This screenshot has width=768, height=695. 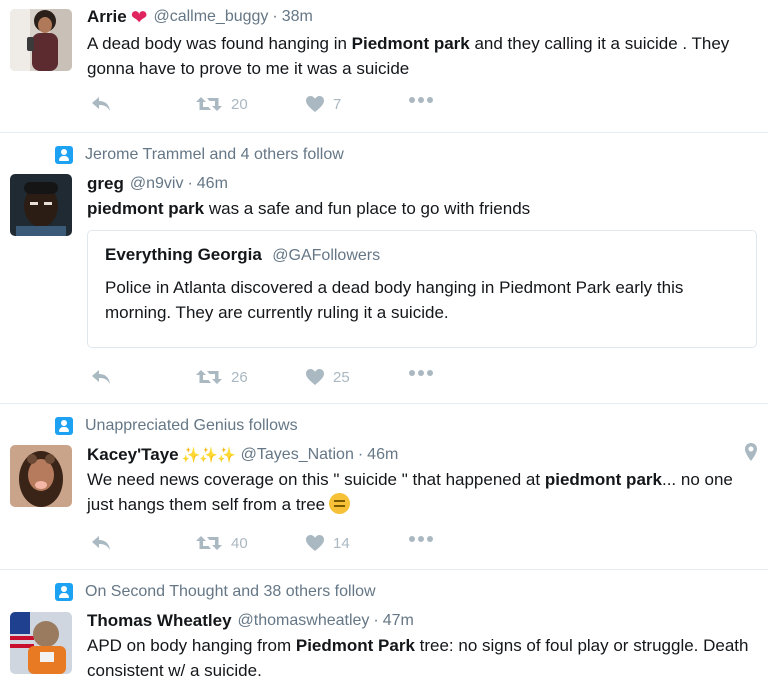 What do you see at coordinates (230, 592) in the screenshot?
I see `social-context-text: On Second Thought and 38 others follow` at bounding box center [230, 592].